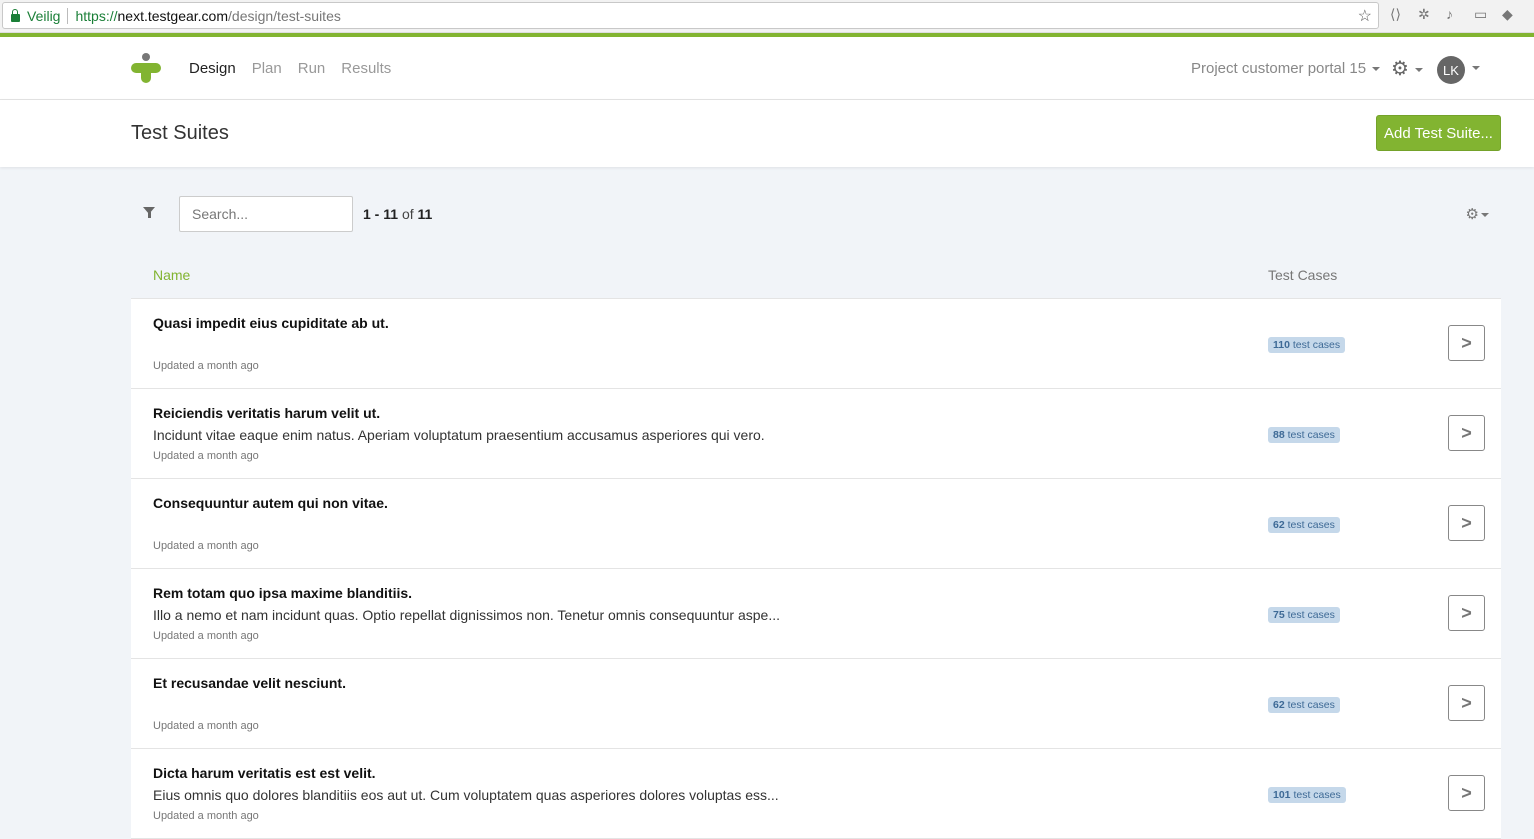 The width and height of the screenshot is (1534, 839). I want to click on avatar: LK, so click(1451, 70).